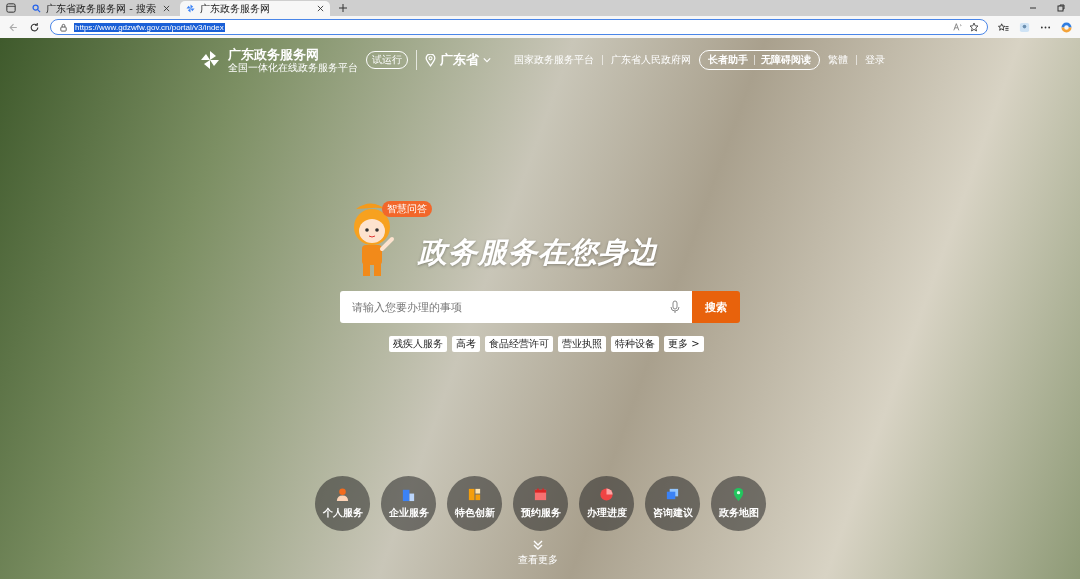 This screenshot has height=579, width=1080. What do you see at coordinates (474, 503) in the screenshot?
I see `service-button: 特色创新` at bounding box center [474, 503].